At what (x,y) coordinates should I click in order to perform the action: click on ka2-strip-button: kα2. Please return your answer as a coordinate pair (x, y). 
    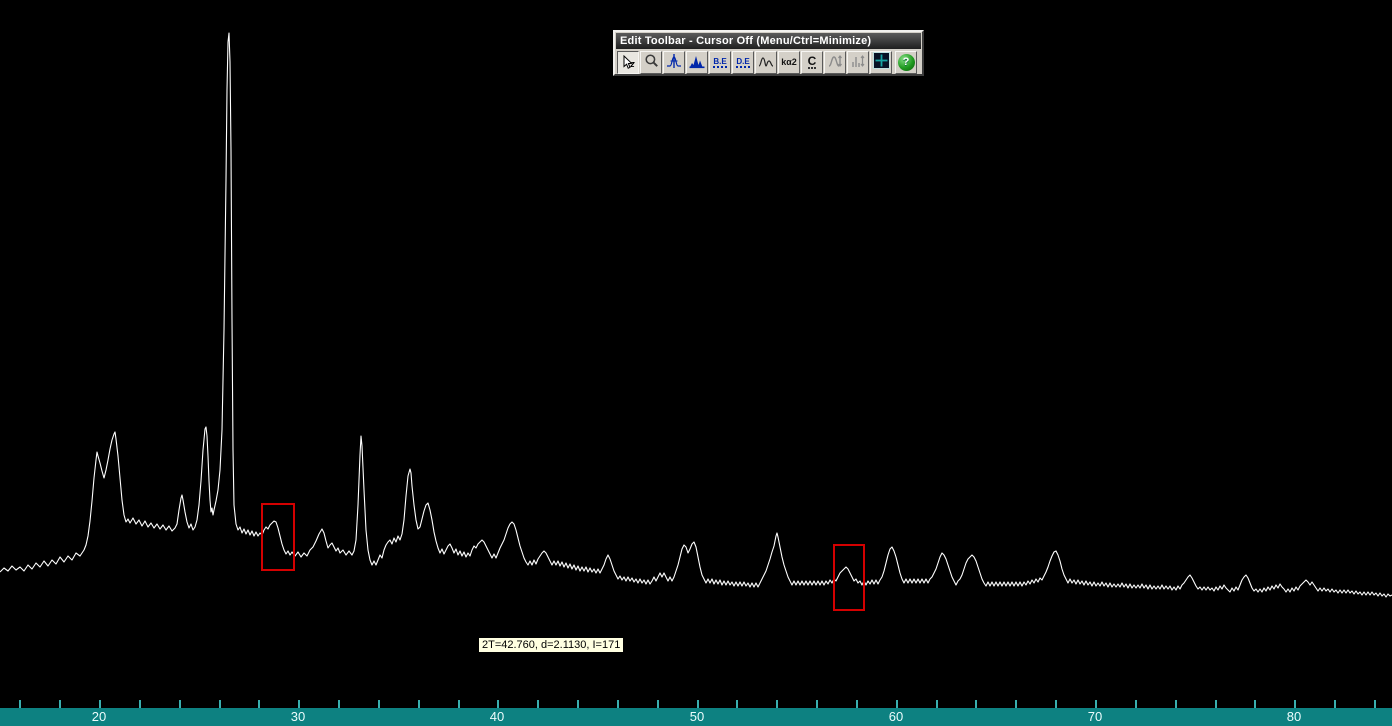
    Looking at the image, I should click on (789, 62).